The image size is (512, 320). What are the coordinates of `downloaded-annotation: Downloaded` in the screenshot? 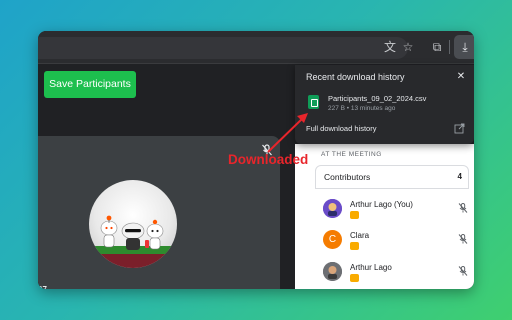 It's located at (268, 159).